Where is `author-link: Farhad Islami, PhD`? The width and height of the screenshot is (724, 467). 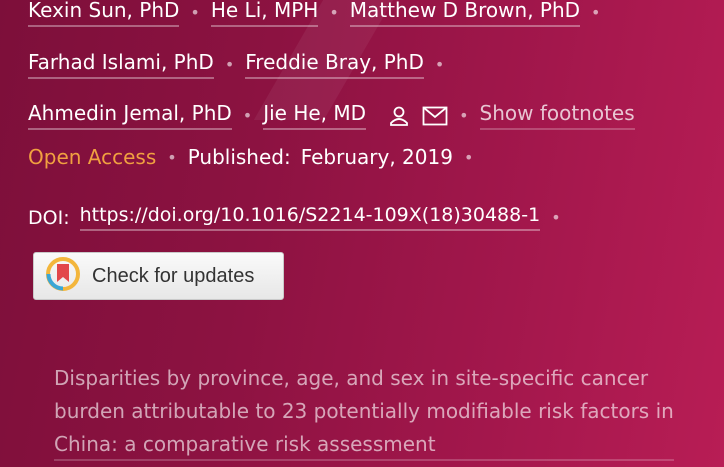 author-link: Farhad Islami, PhD is located at coordinates (121, 64).